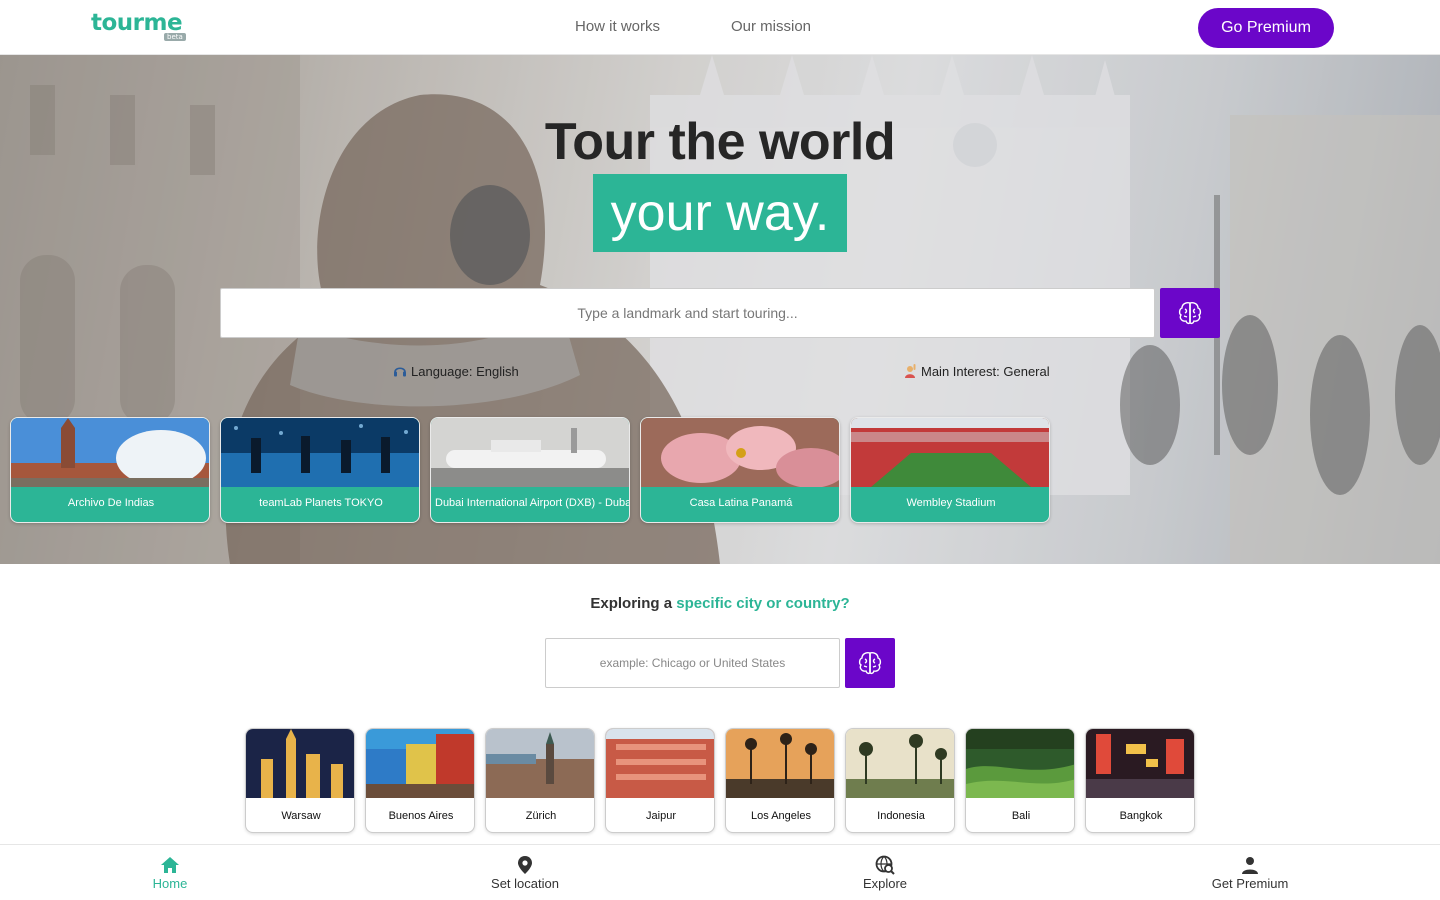 This screenshot has width=1440, height=900. Describe the element at coordinates (885, 883) in the screenshot. I see `bottom-nav-label: Explore` at that location.